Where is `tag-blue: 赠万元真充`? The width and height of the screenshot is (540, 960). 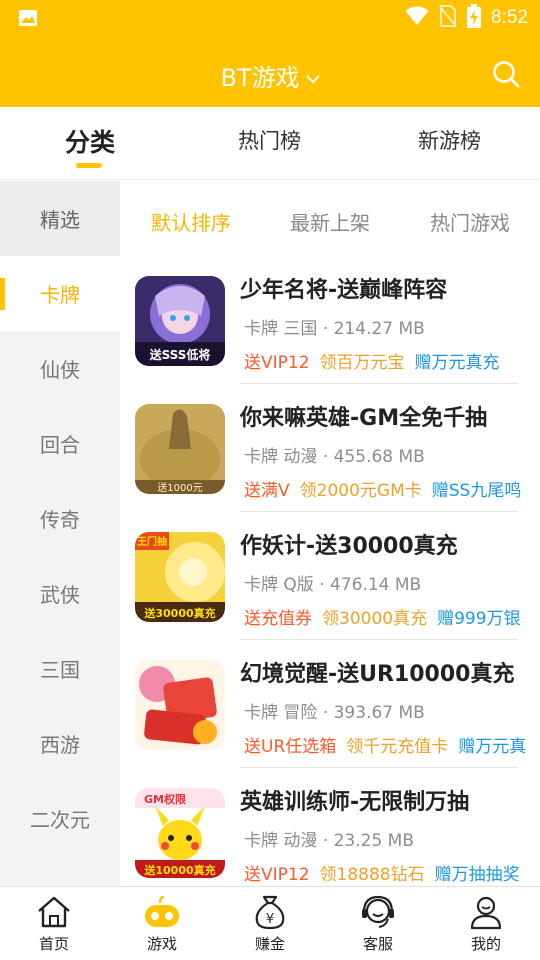
tag-blue: 赠万元真充 is located at coordinates (457, 363).